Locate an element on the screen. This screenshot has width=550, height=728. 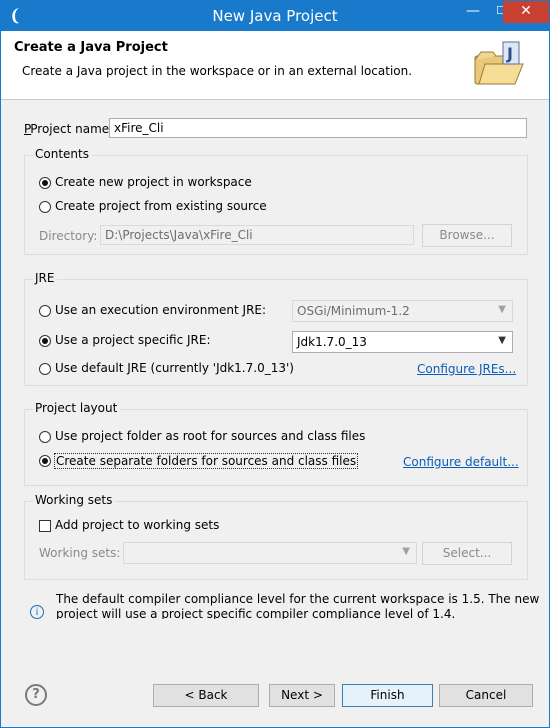
execution-env-label: Use an execution environment JRE: is located at coordinates (160, 310).